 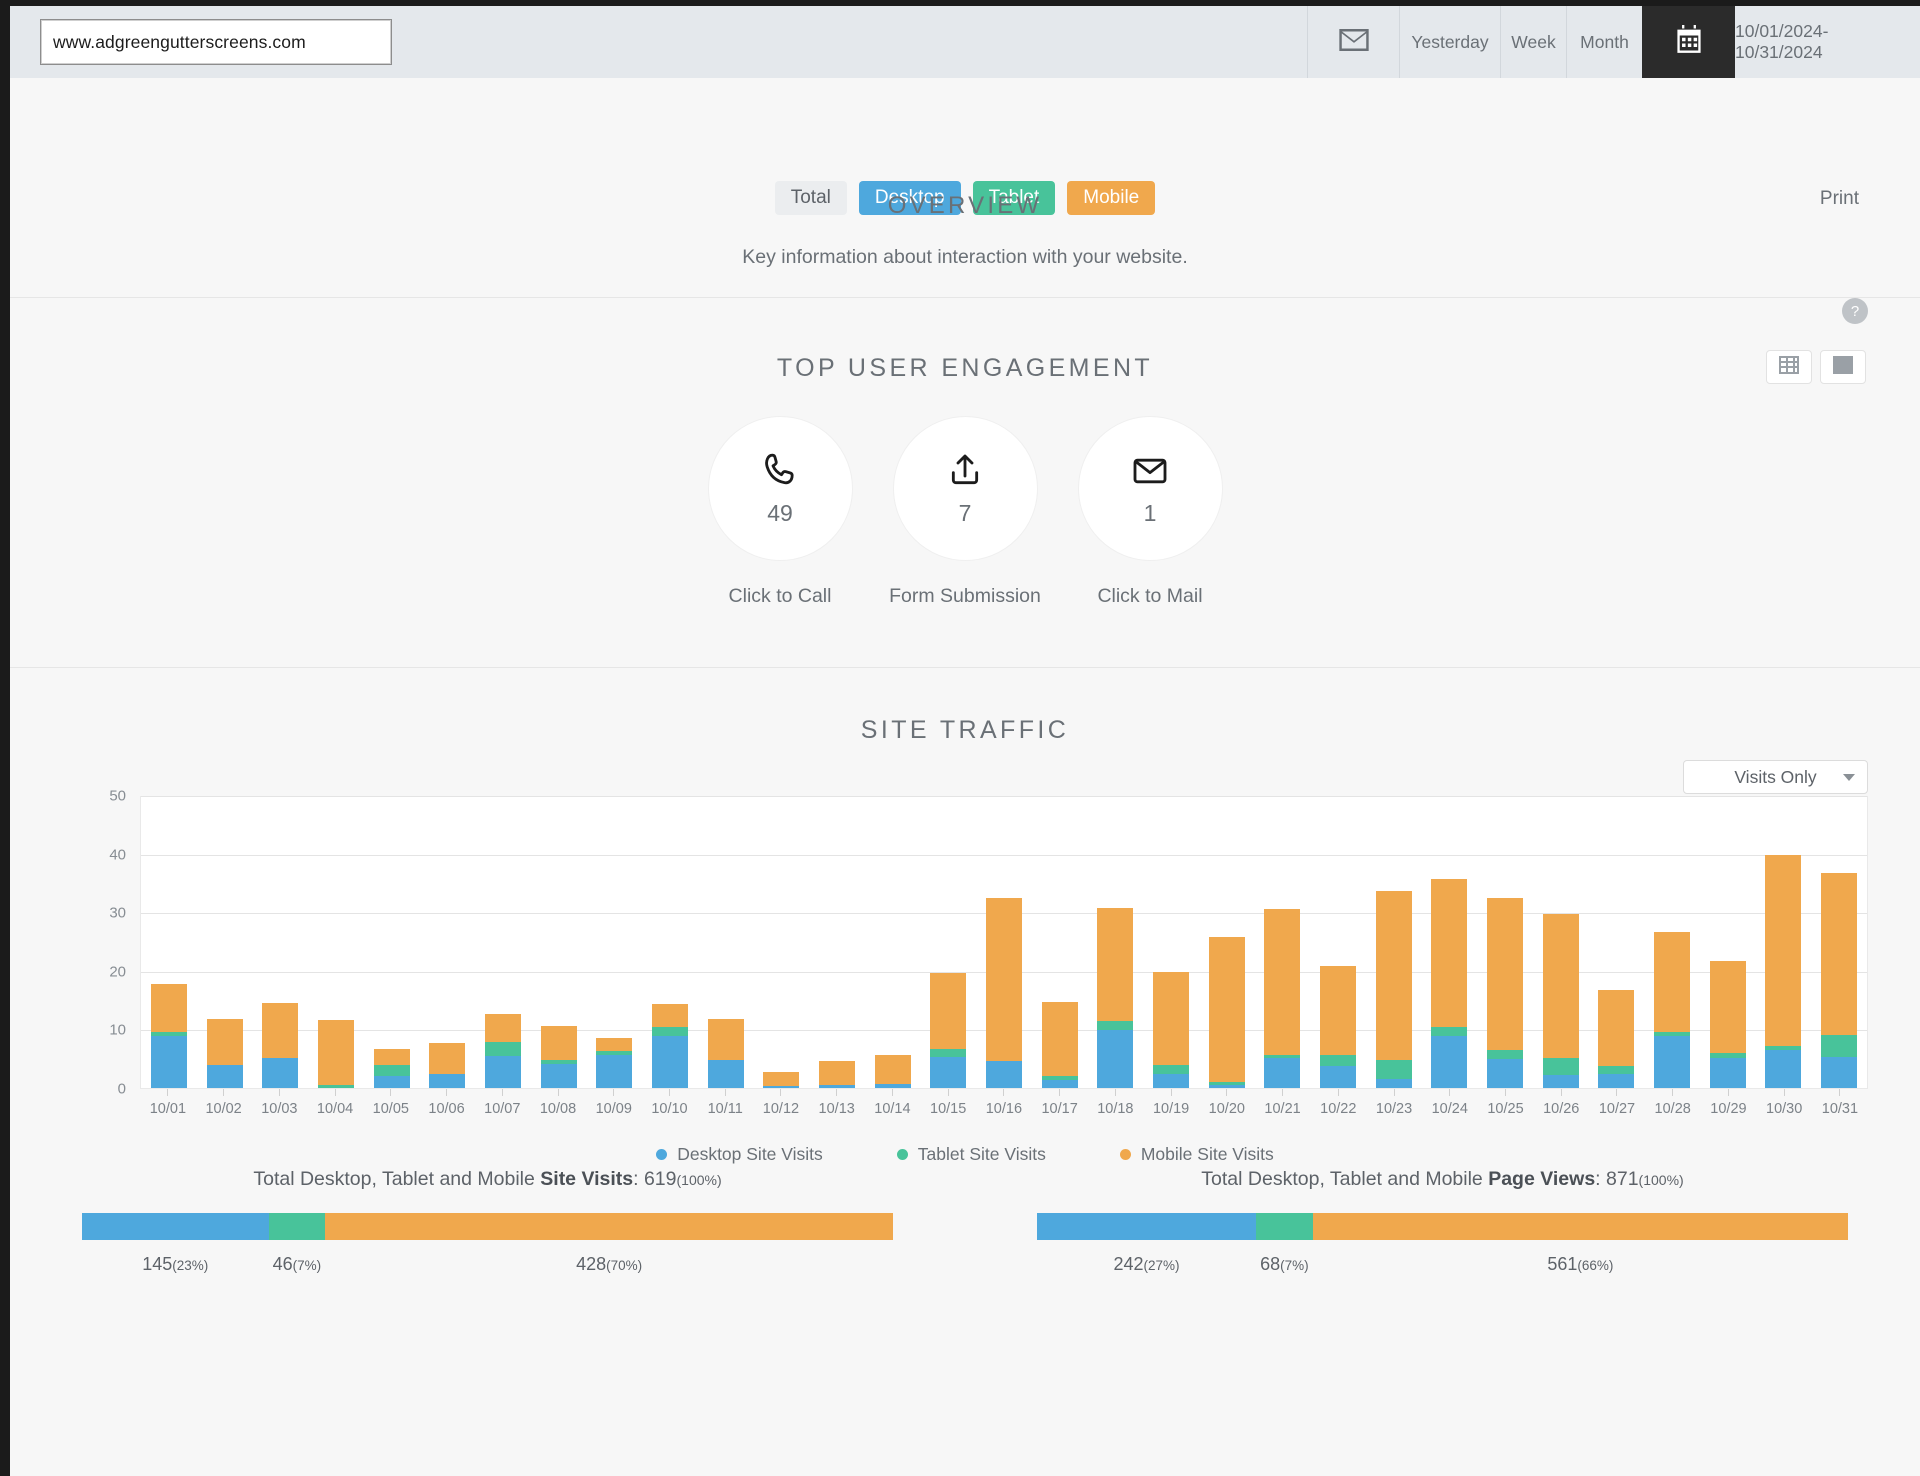 What do you see at coordinates (1688, 42) in the screenshot?
I see `calendar-picker-button` at bounding box center [1688, 42].